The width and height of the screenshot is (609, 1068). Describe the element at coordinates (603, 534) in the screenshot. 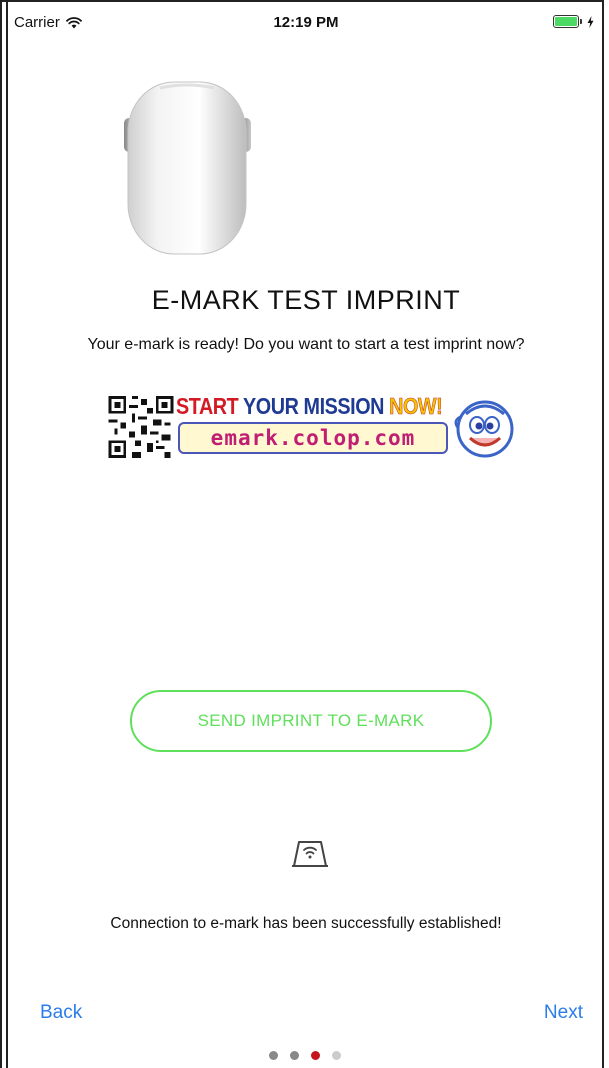

I see `frame-border-right` at that location.